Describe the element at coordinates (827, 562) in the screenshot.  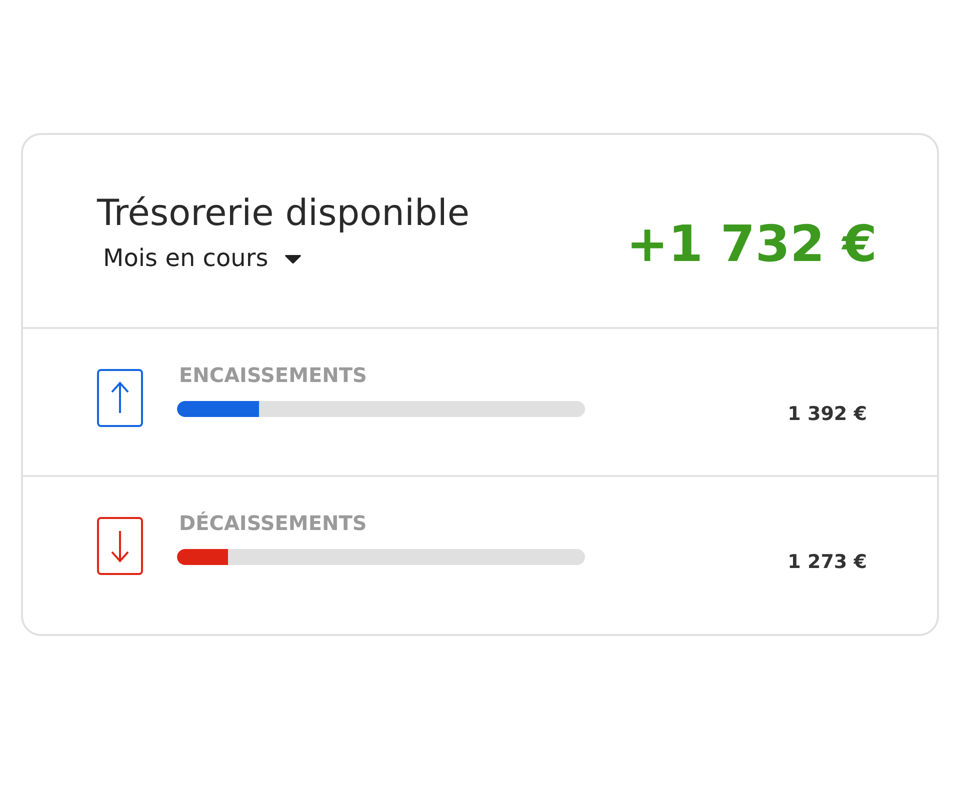
I see `flow-amount: 1 273 €` at that location.